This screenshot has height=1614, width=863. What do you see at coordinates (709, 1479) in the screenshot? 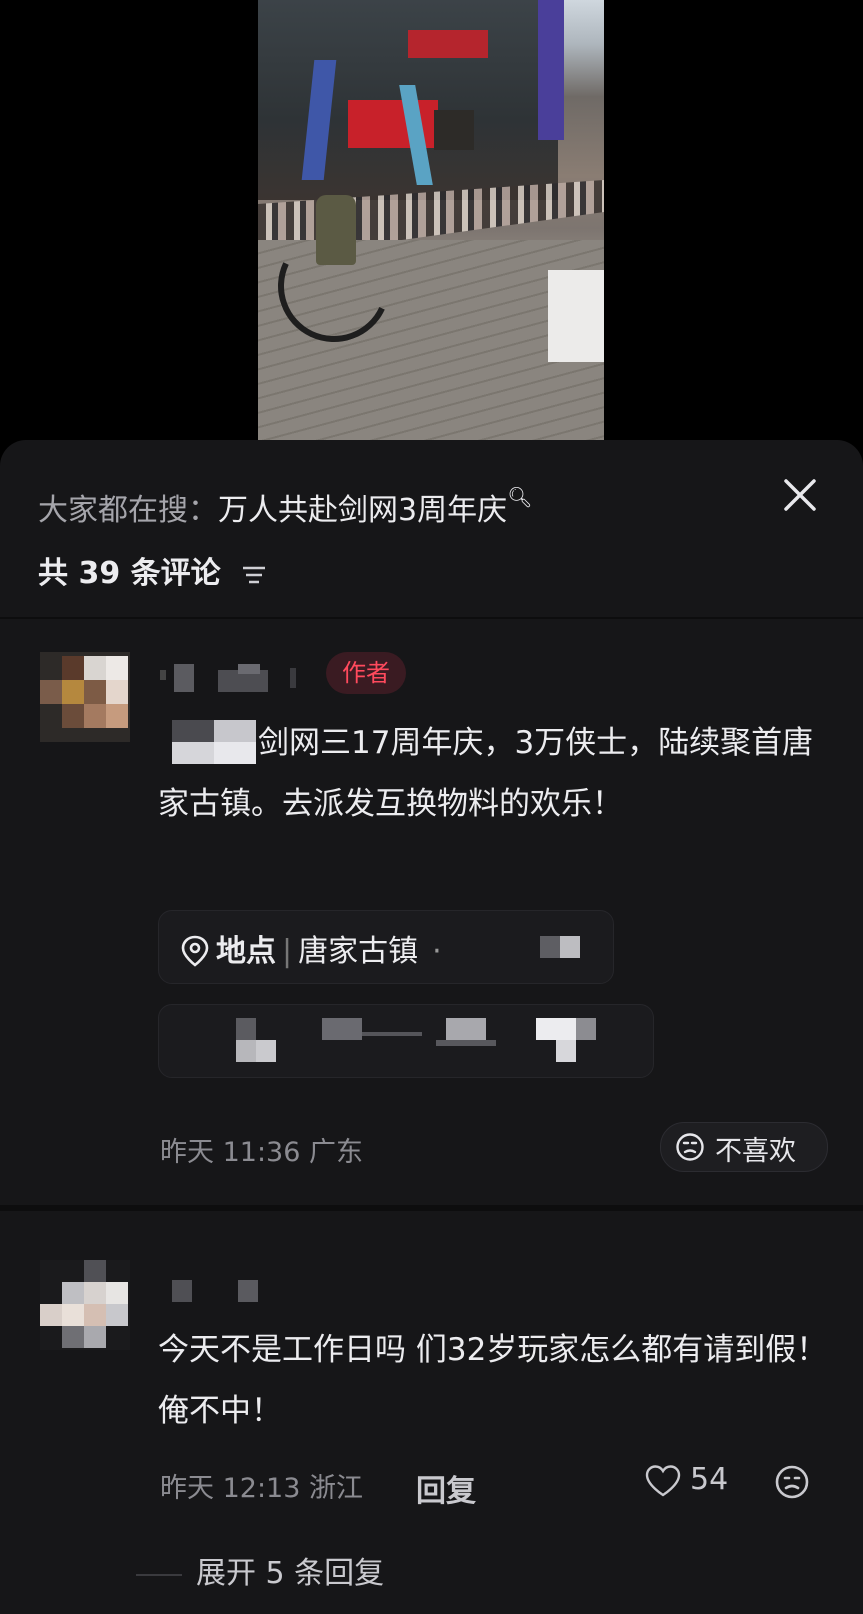
I see `like-count: 54` at bounding box center [709, 1479].